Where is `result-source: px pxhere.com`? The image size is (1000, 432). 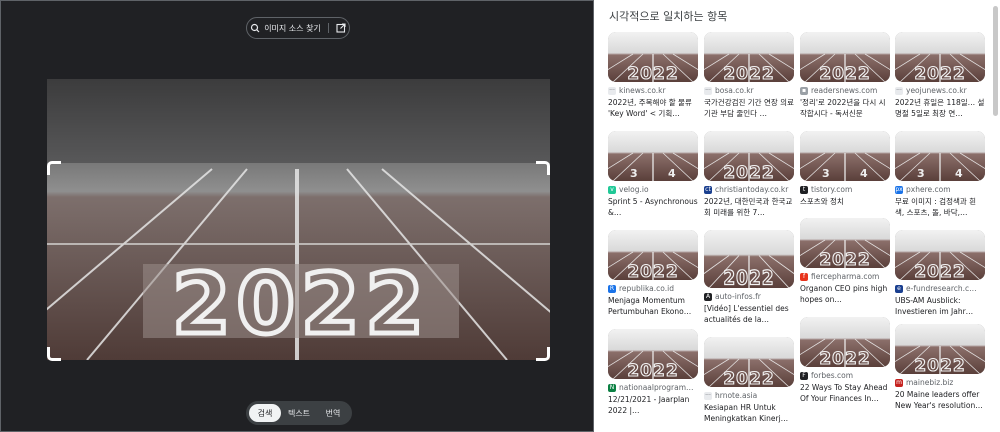
result-source: px pxhere.com is located at coordinates (940, 189).